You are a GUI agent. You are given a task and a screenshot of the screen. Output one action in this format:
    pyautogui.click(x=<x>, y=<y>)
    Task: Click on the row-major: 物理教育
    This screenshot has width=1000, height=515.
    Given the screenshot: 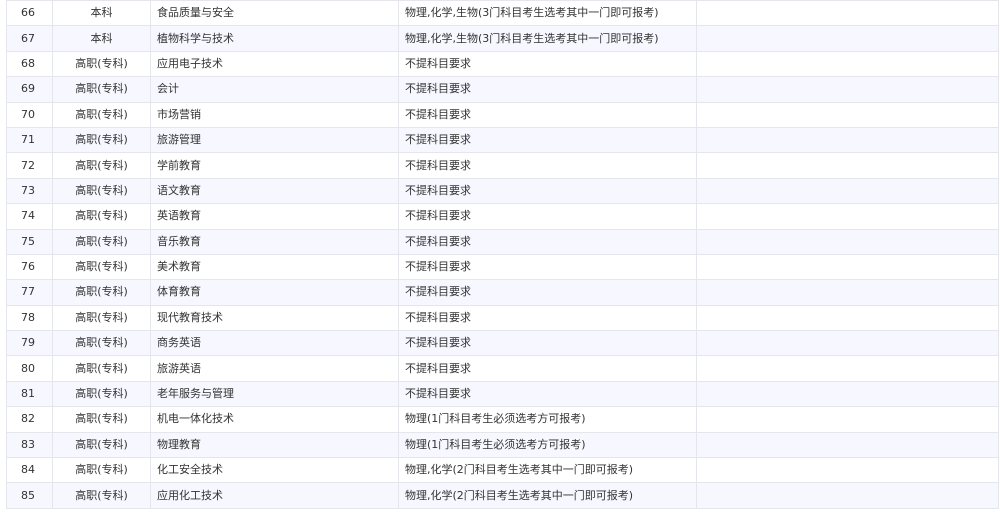 What is the action you would take?
    pyautogui.click(x=274, y=445)
    